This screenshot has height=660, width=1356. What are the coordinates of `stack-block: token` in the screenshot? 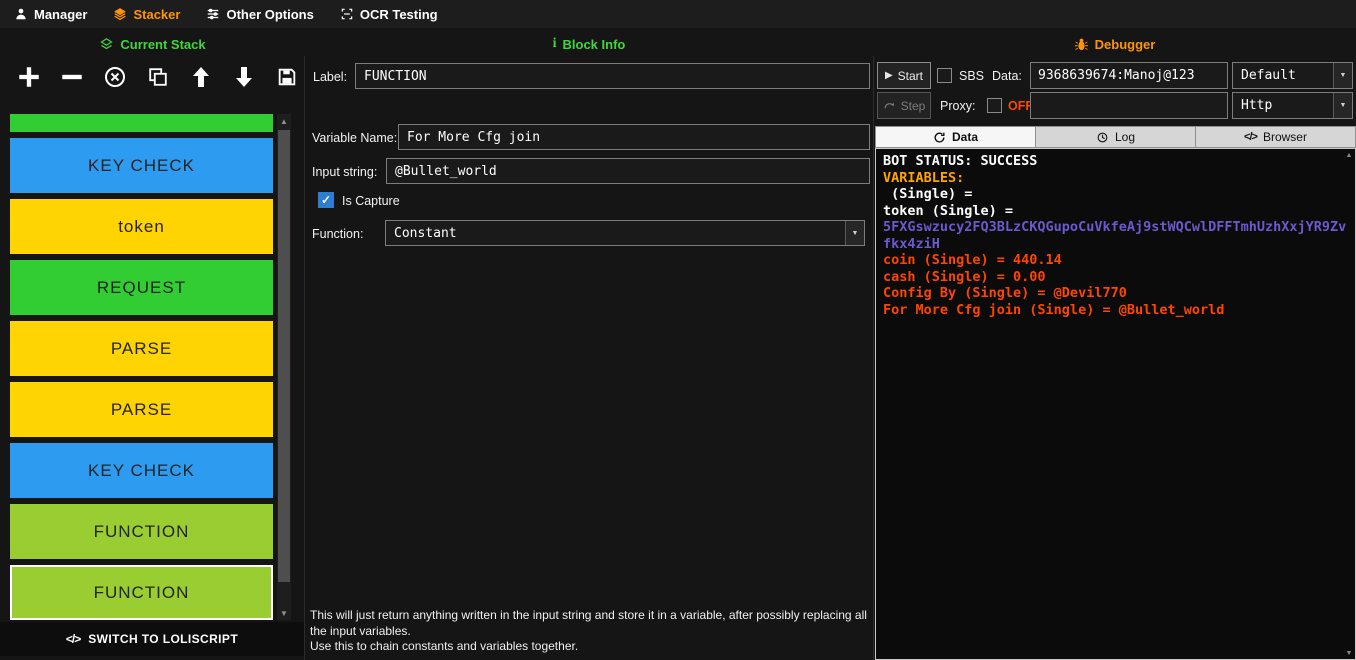 It's located at (141, 226).